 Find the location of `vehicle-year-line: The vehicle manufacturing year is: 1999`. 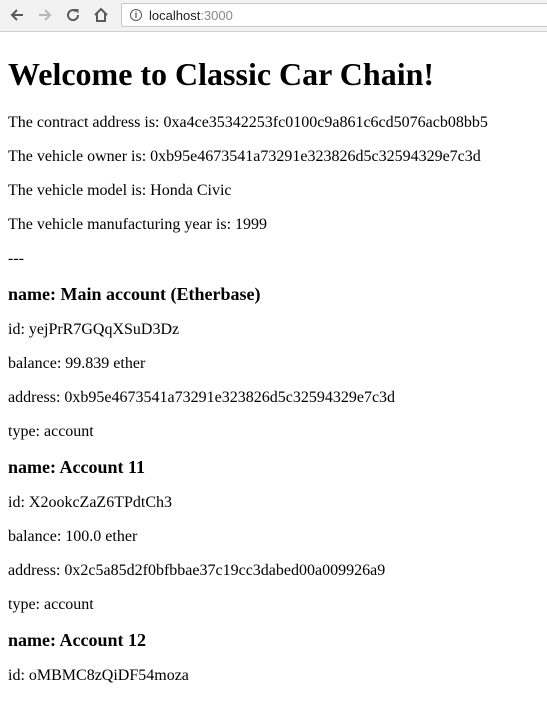

vehicle-year-line: The vehicle manufacturing year is: 1999 is located at coordinates (138, 224).